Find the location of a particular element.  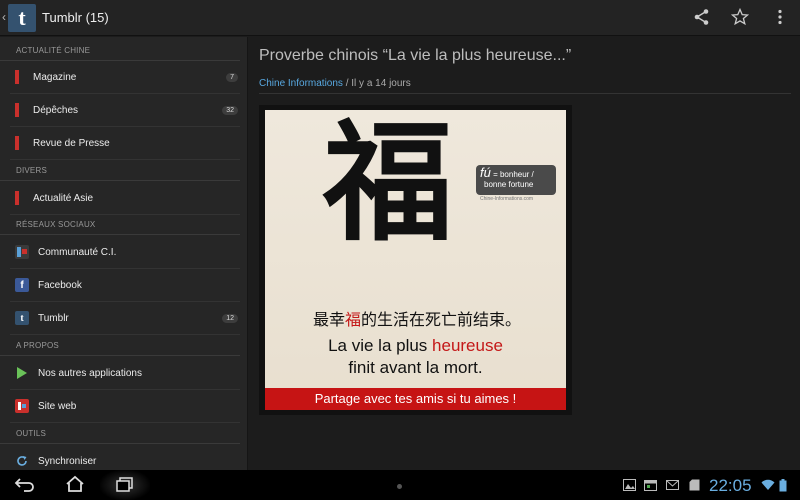

overflow-menu-icon is located at coordinates (780, 18).